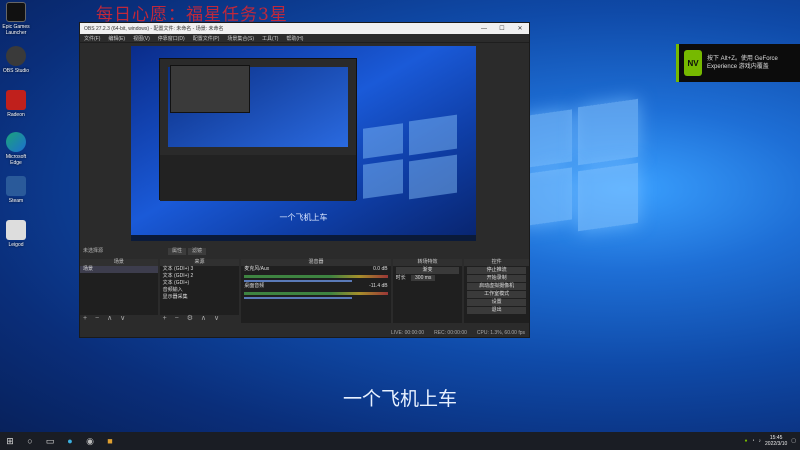 The width and height of the screenshot is (800, 450). I want to click on clock: 15:45 2022/3/10, so click(776, 441).